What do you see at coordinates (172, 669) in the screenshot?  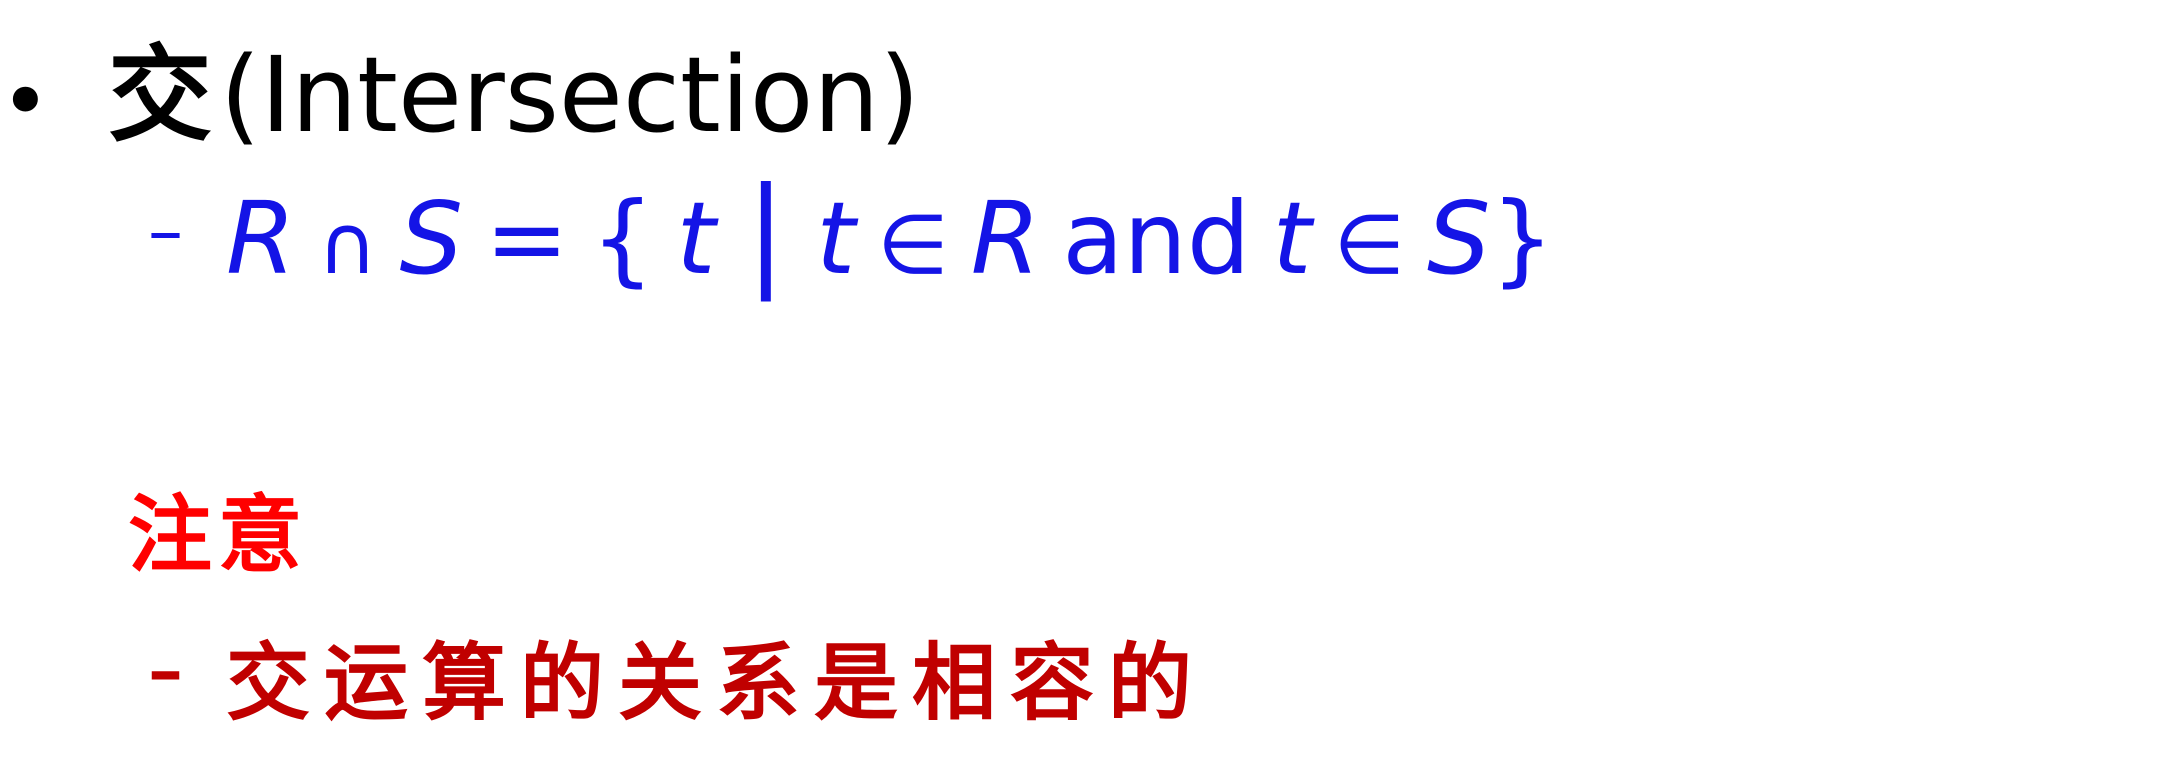 I see `note-dash: –` at bounding box center [172, 669].